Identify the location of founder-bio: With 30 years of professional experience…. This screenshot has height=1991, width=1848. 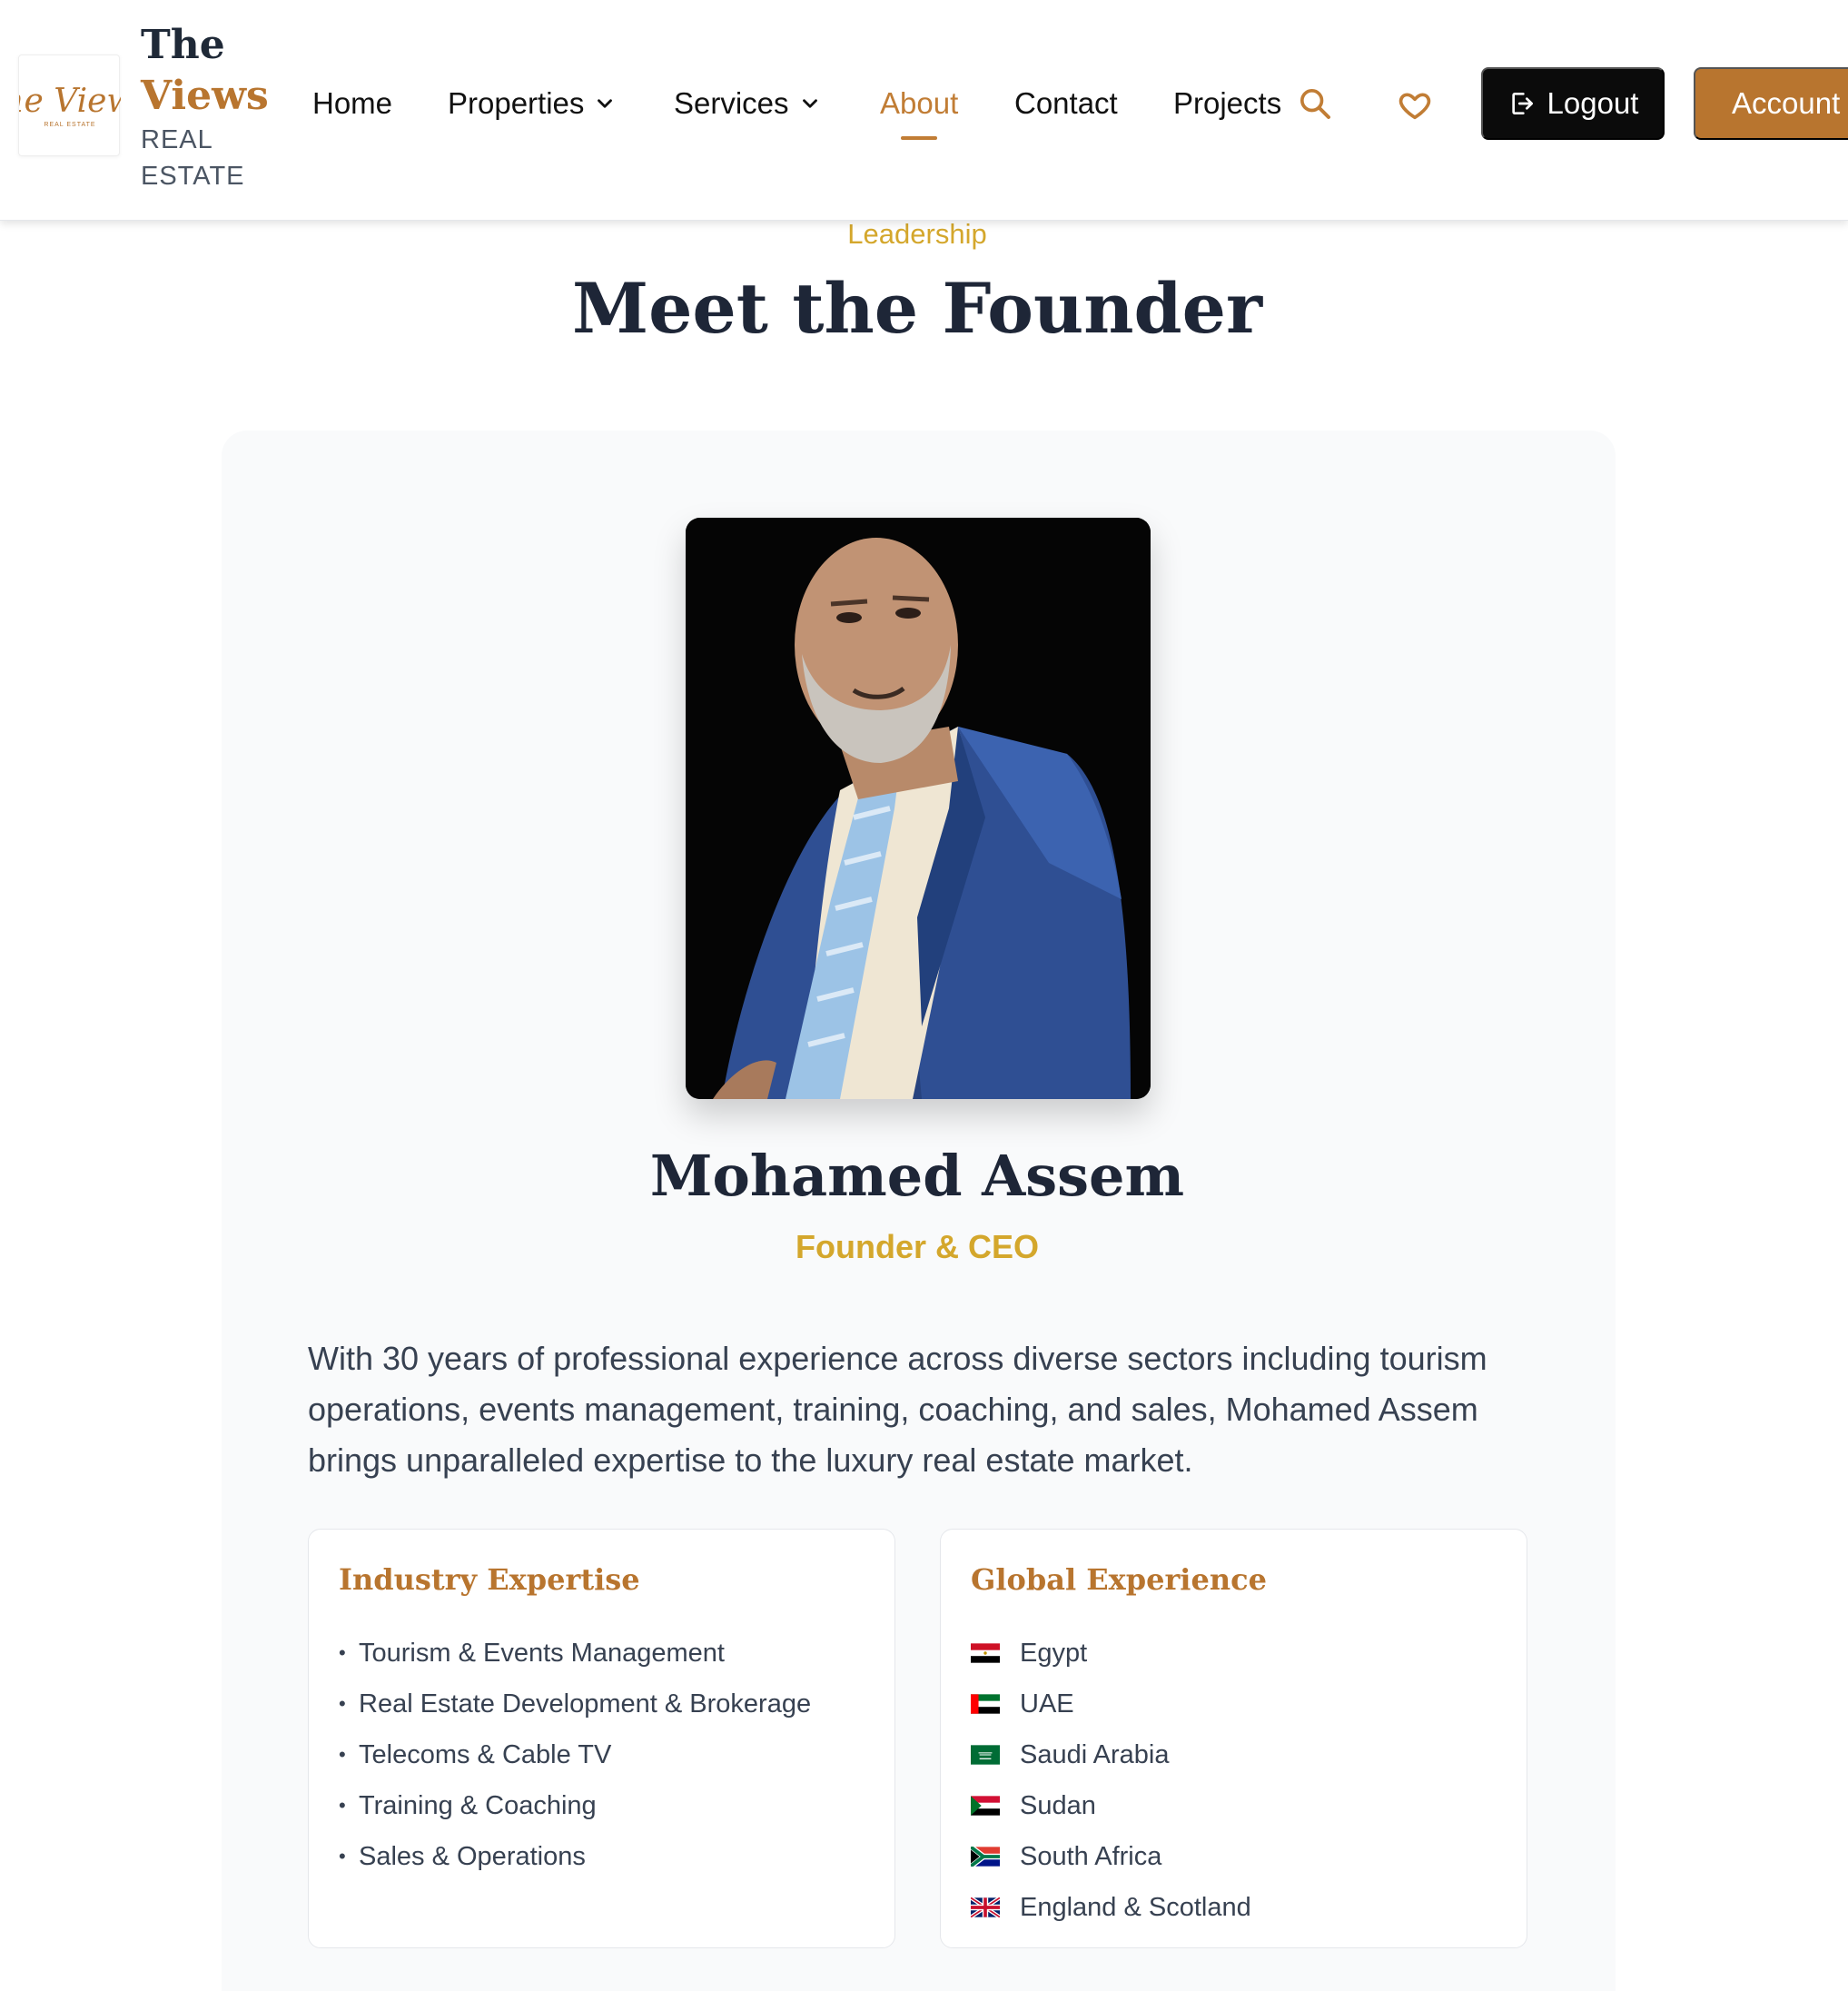
(898, 1410).